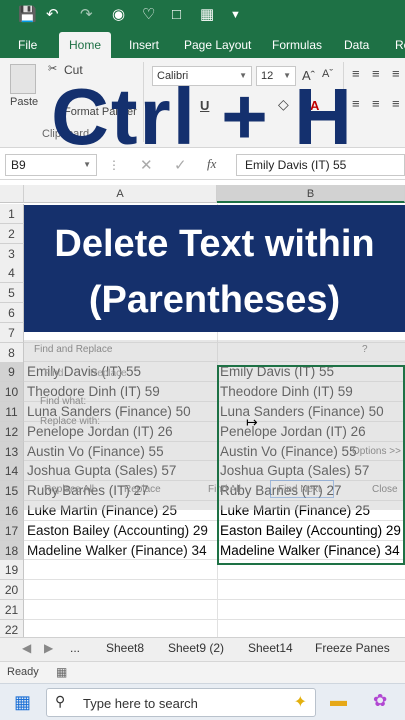 The image size is (405, 720). Describe the element at coordinates (117, 531) in the screenshot. I see `cell-a: Easton Bailey (Accounting) 29` at that location.